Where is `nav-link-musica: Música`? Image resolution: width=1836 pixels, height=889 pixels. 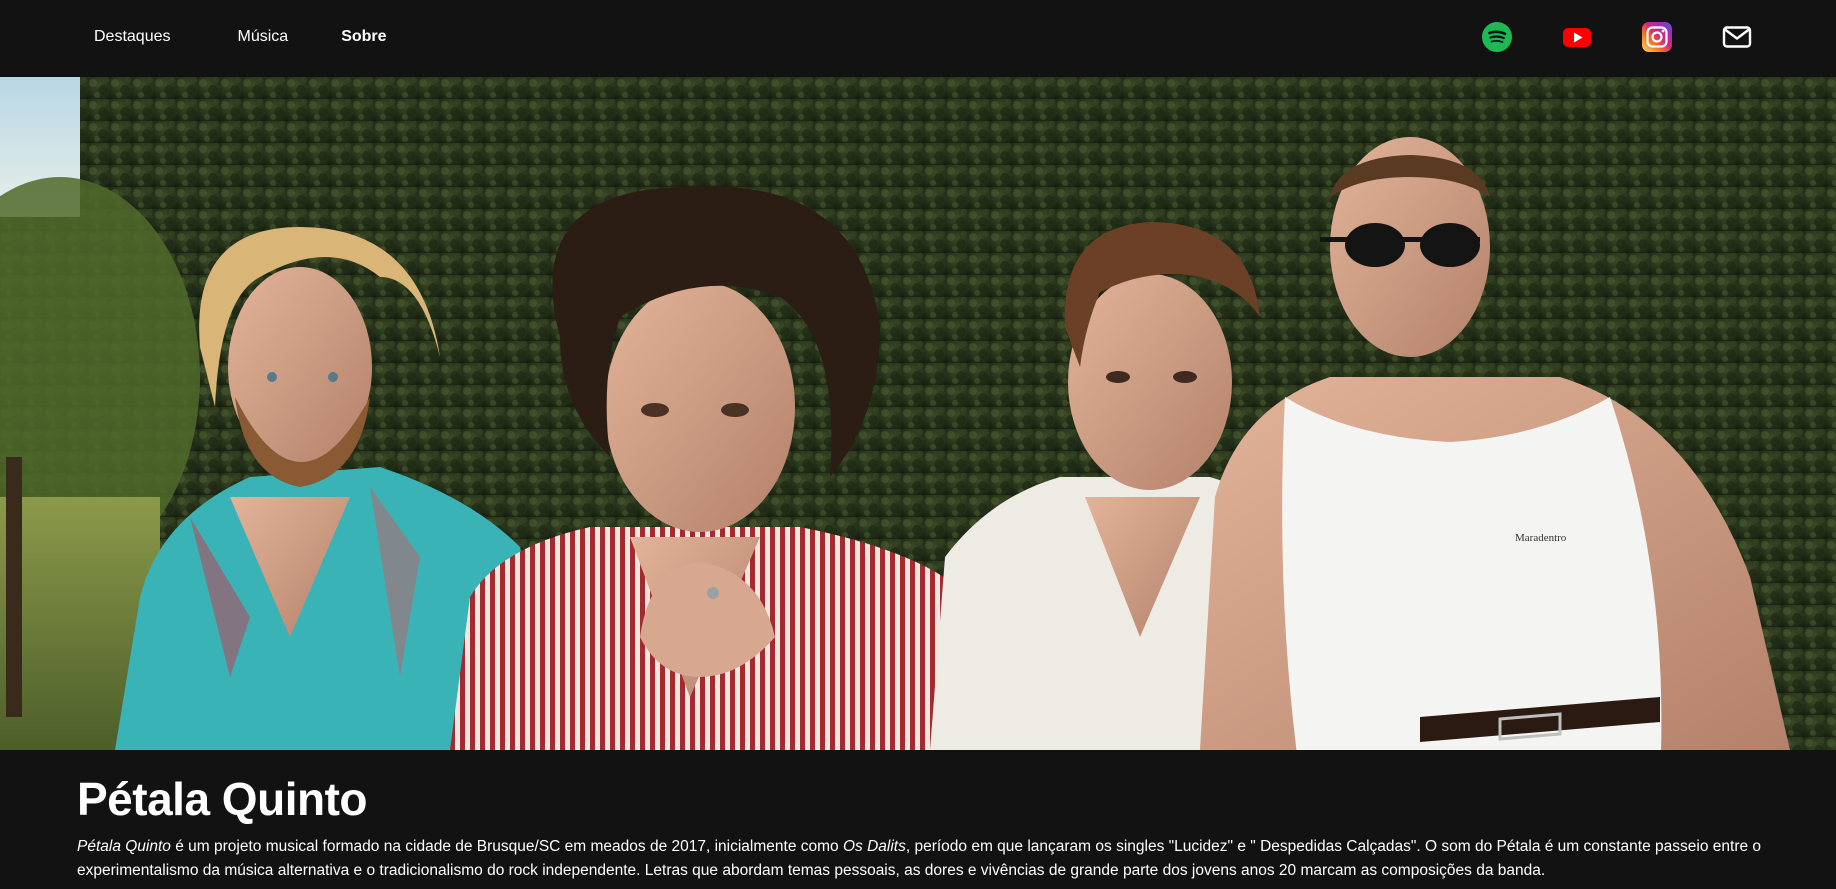
nav-link-musica: Música is located at coordinates (263, 37).